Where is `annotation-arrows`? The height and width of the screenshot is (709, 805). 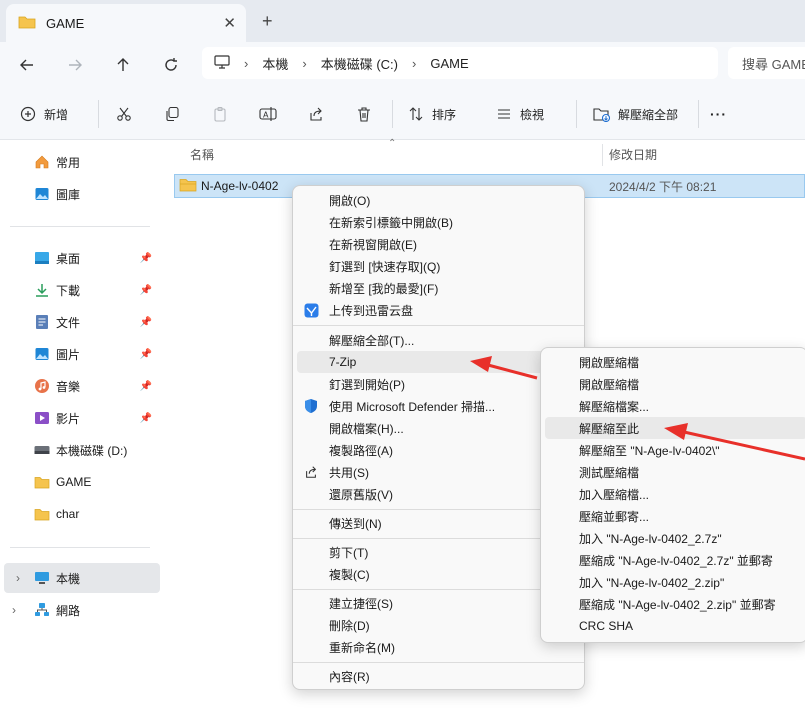 annotation-arrows is located at coordinates (637, 408).